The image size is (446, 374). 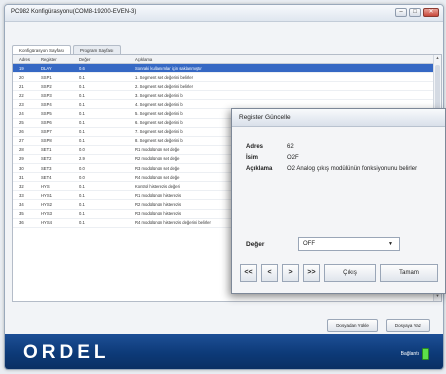 I want to click on cell-adres: 36, so click(x=21, y=223).